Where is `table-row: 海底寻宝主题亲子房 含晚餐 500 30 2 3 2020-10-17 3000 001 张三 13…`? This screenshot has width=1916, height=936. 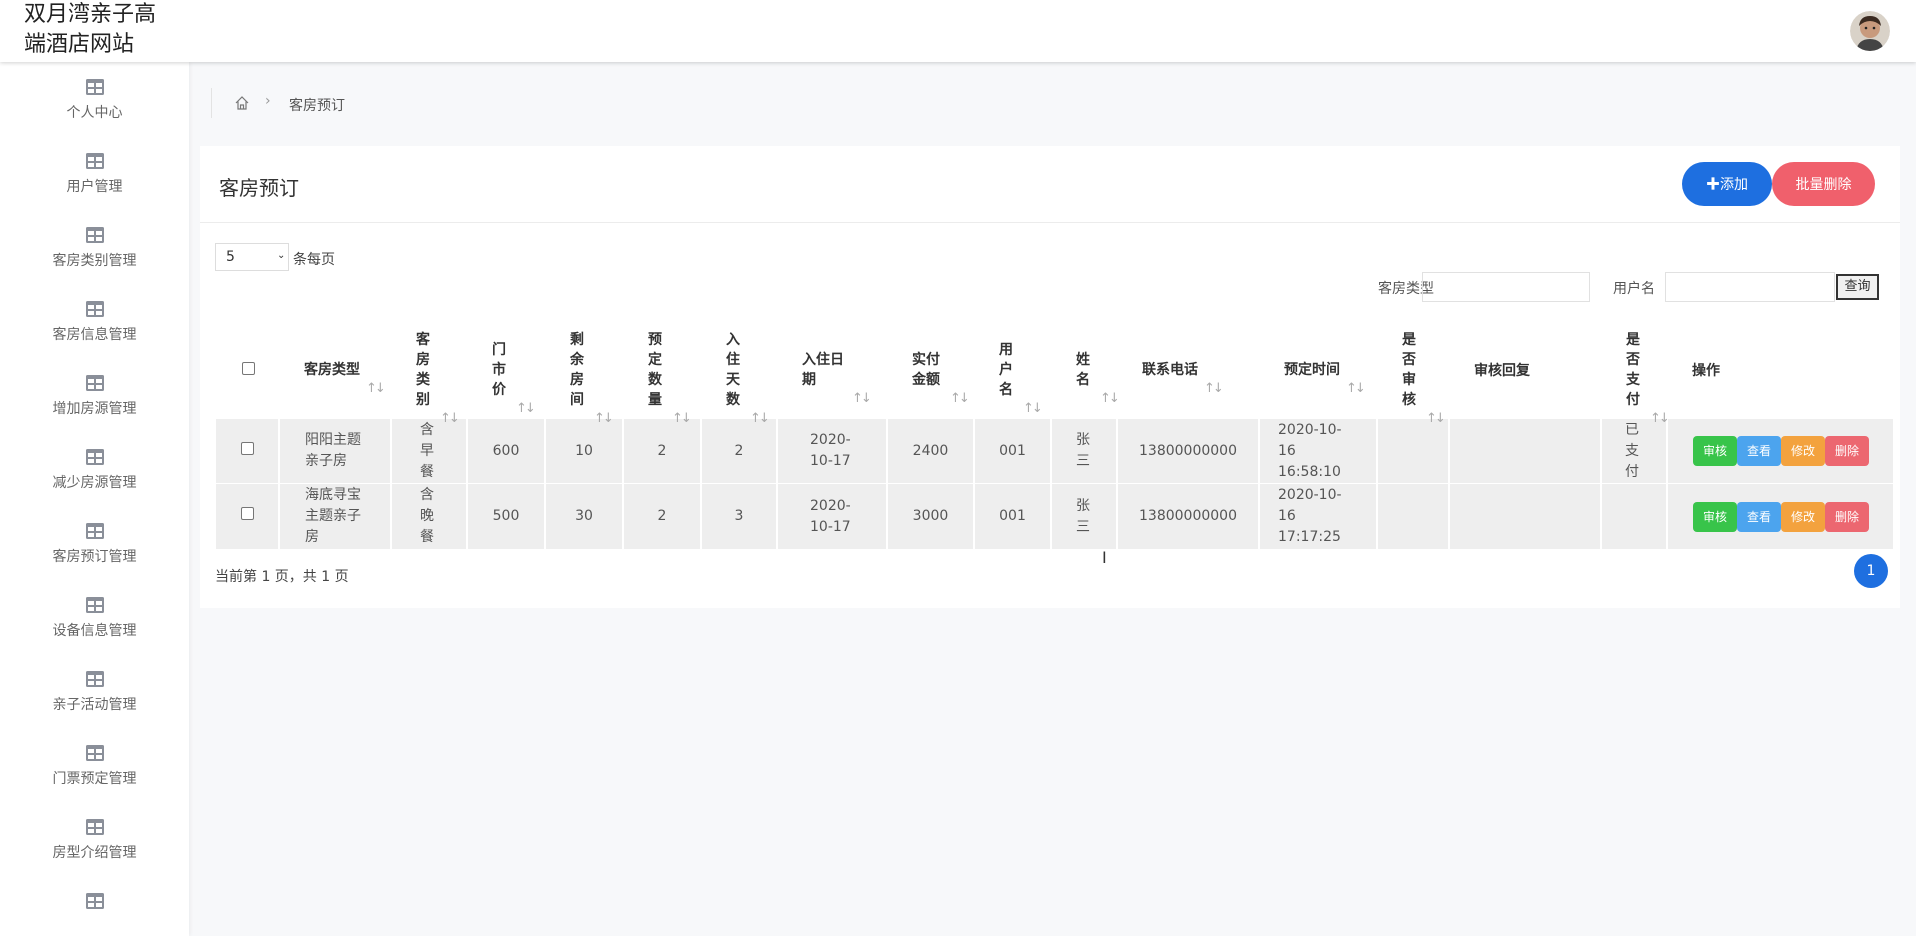
table-row: 海底寻宝主题亲子房 含晚餐 500 30 2 3 2020-10-17 3000 001 张三 13… is located at coordinates (1055, 516).